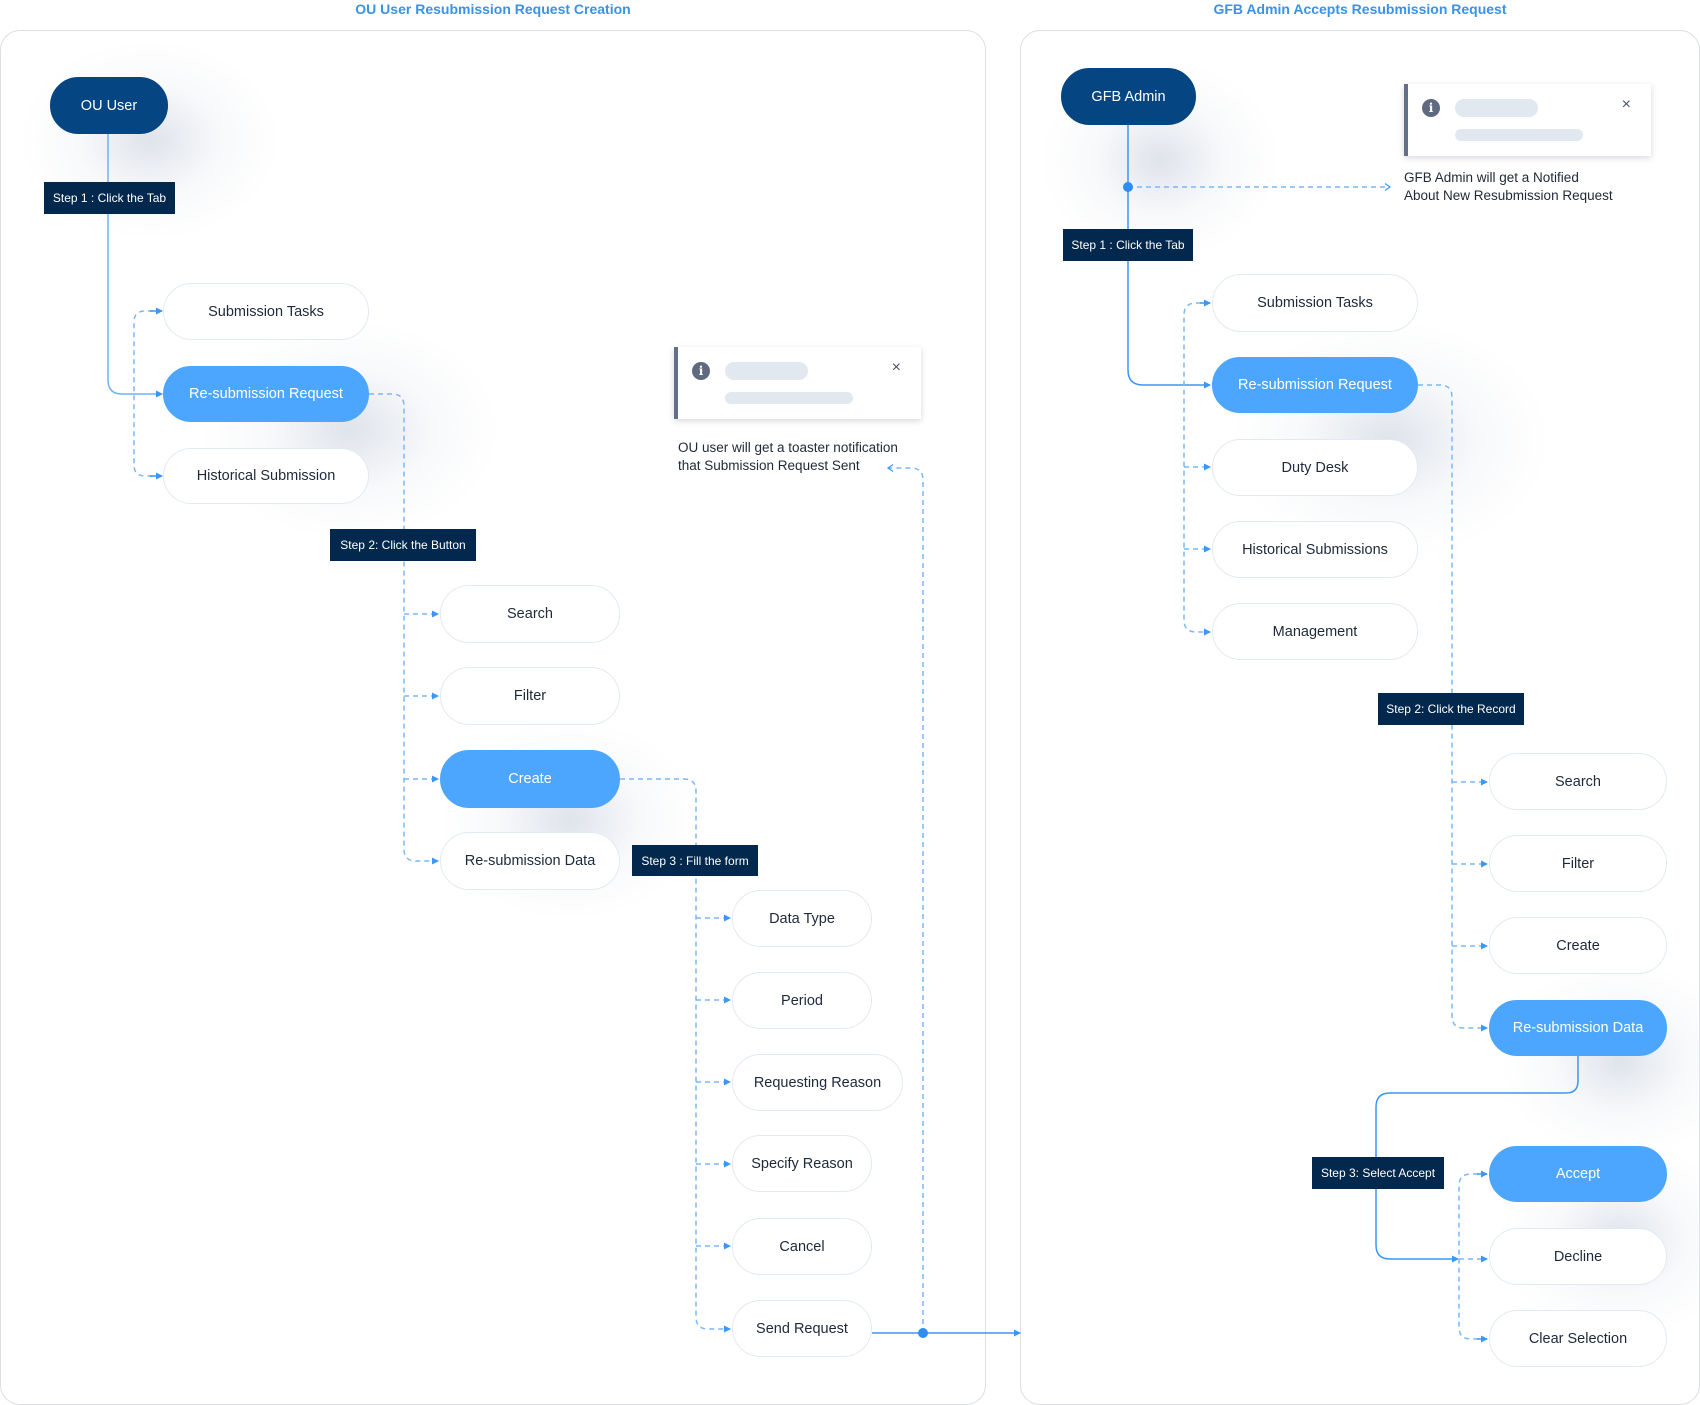  I want to click on toast-note-line: About New Resubmission Request, so click(1508, 195).